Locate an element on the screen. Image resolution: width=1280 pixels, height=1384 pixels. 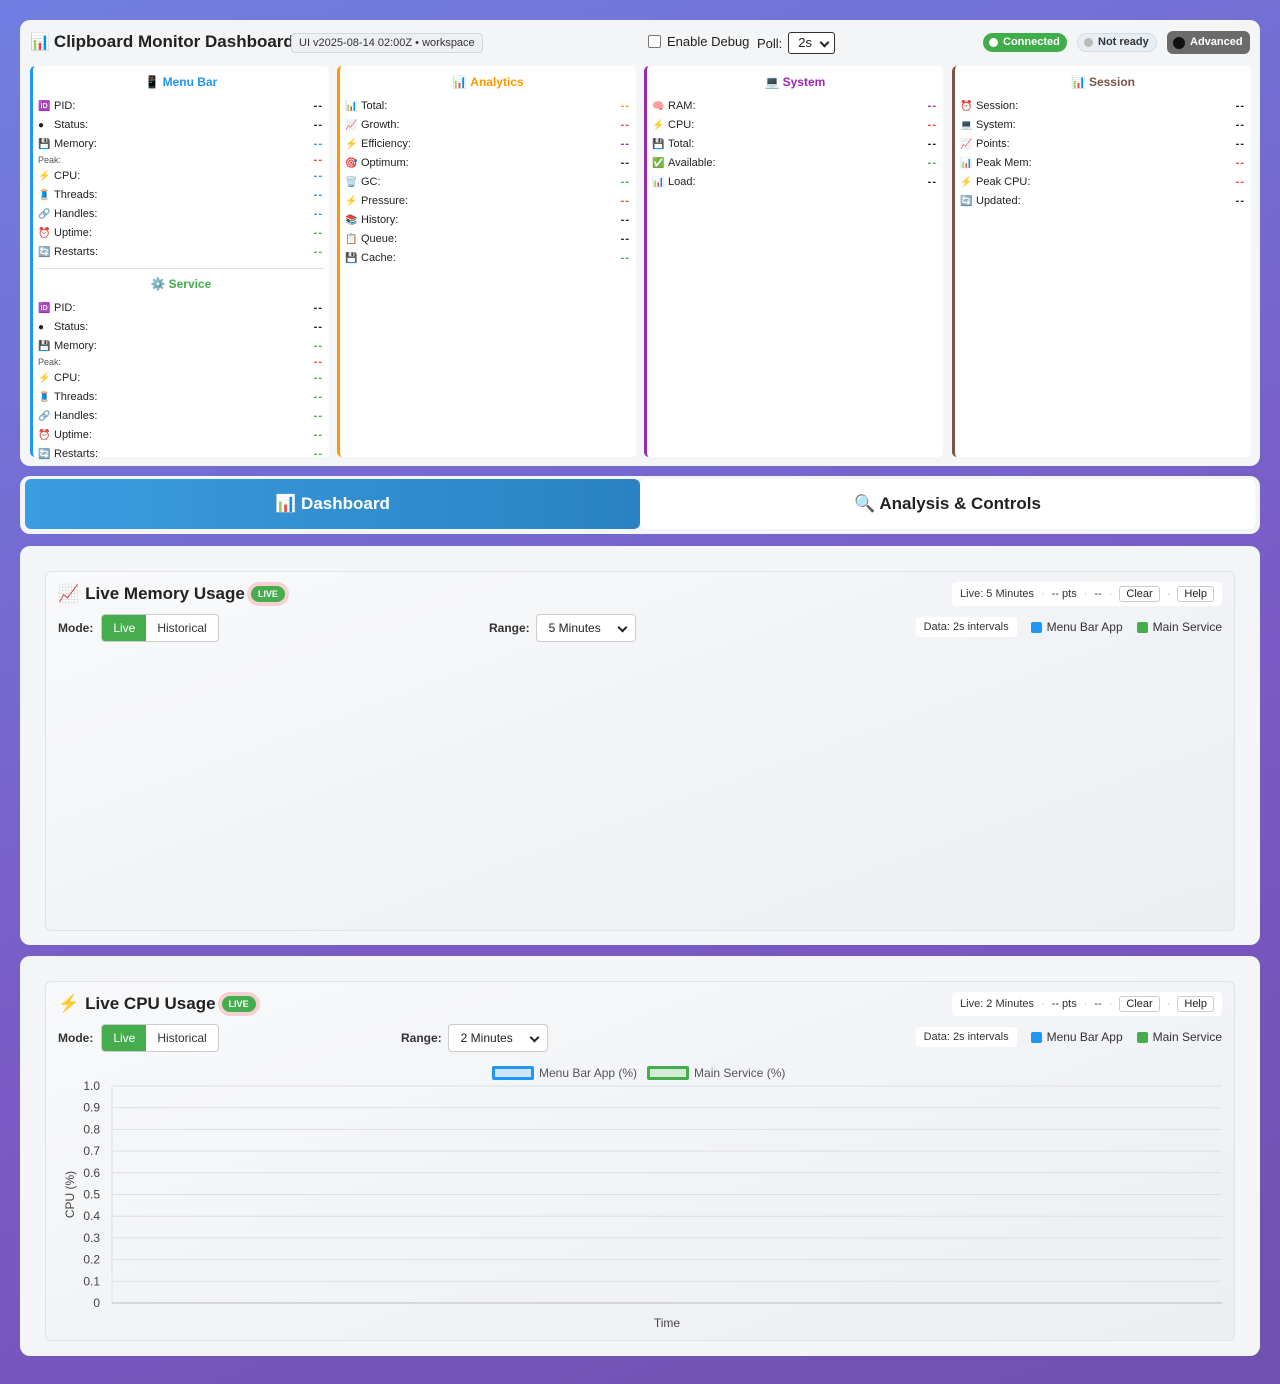
latest-value: -- is located at coordinates (1098, 1004).